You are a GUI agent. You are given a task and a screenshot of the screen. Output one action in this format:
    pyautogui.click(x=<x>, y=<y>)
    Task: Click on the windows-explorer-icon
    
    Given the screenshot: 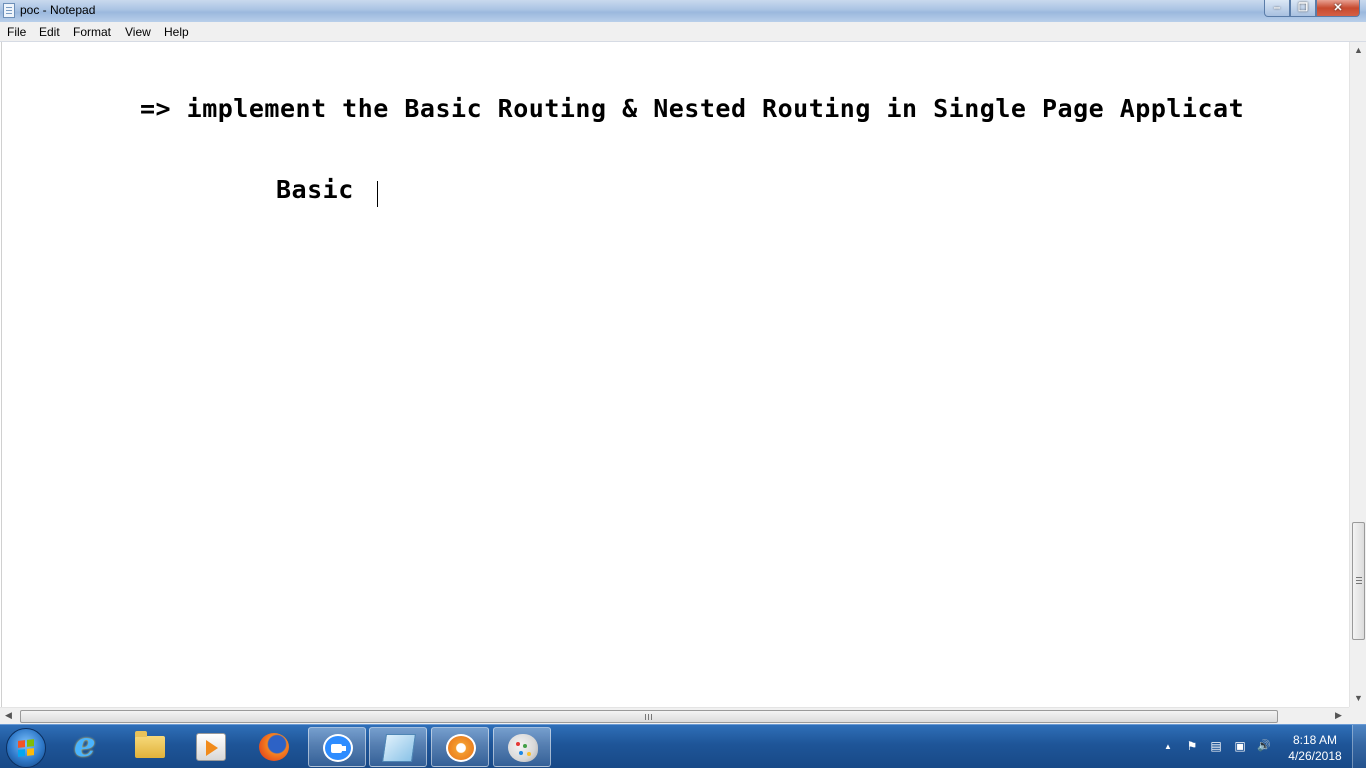 What is the action you would take?
    pyautogui.click(x=150, y=744)
    